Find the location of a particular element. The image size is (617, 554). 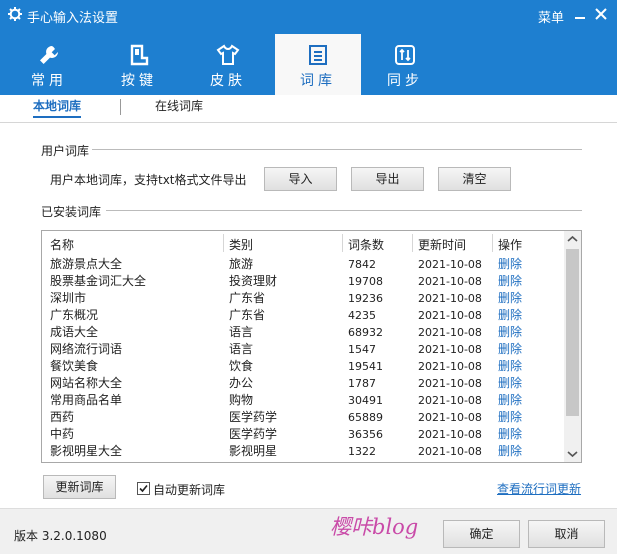

tab-sync: 同步 is located at coordinates (405, 64).